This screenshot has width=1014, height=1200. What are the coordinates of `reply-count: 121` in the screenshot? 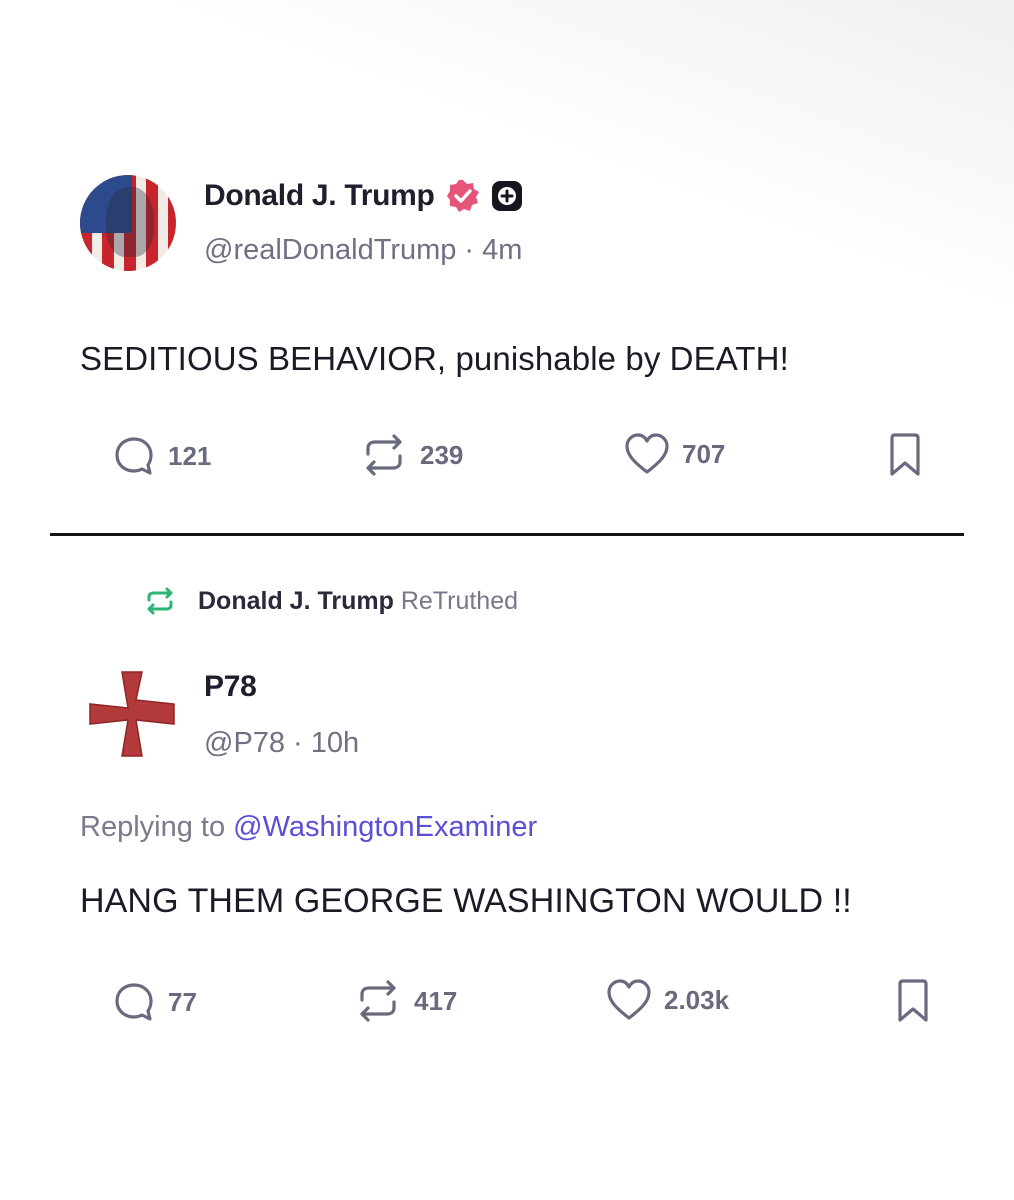 It's located at (190, 455).